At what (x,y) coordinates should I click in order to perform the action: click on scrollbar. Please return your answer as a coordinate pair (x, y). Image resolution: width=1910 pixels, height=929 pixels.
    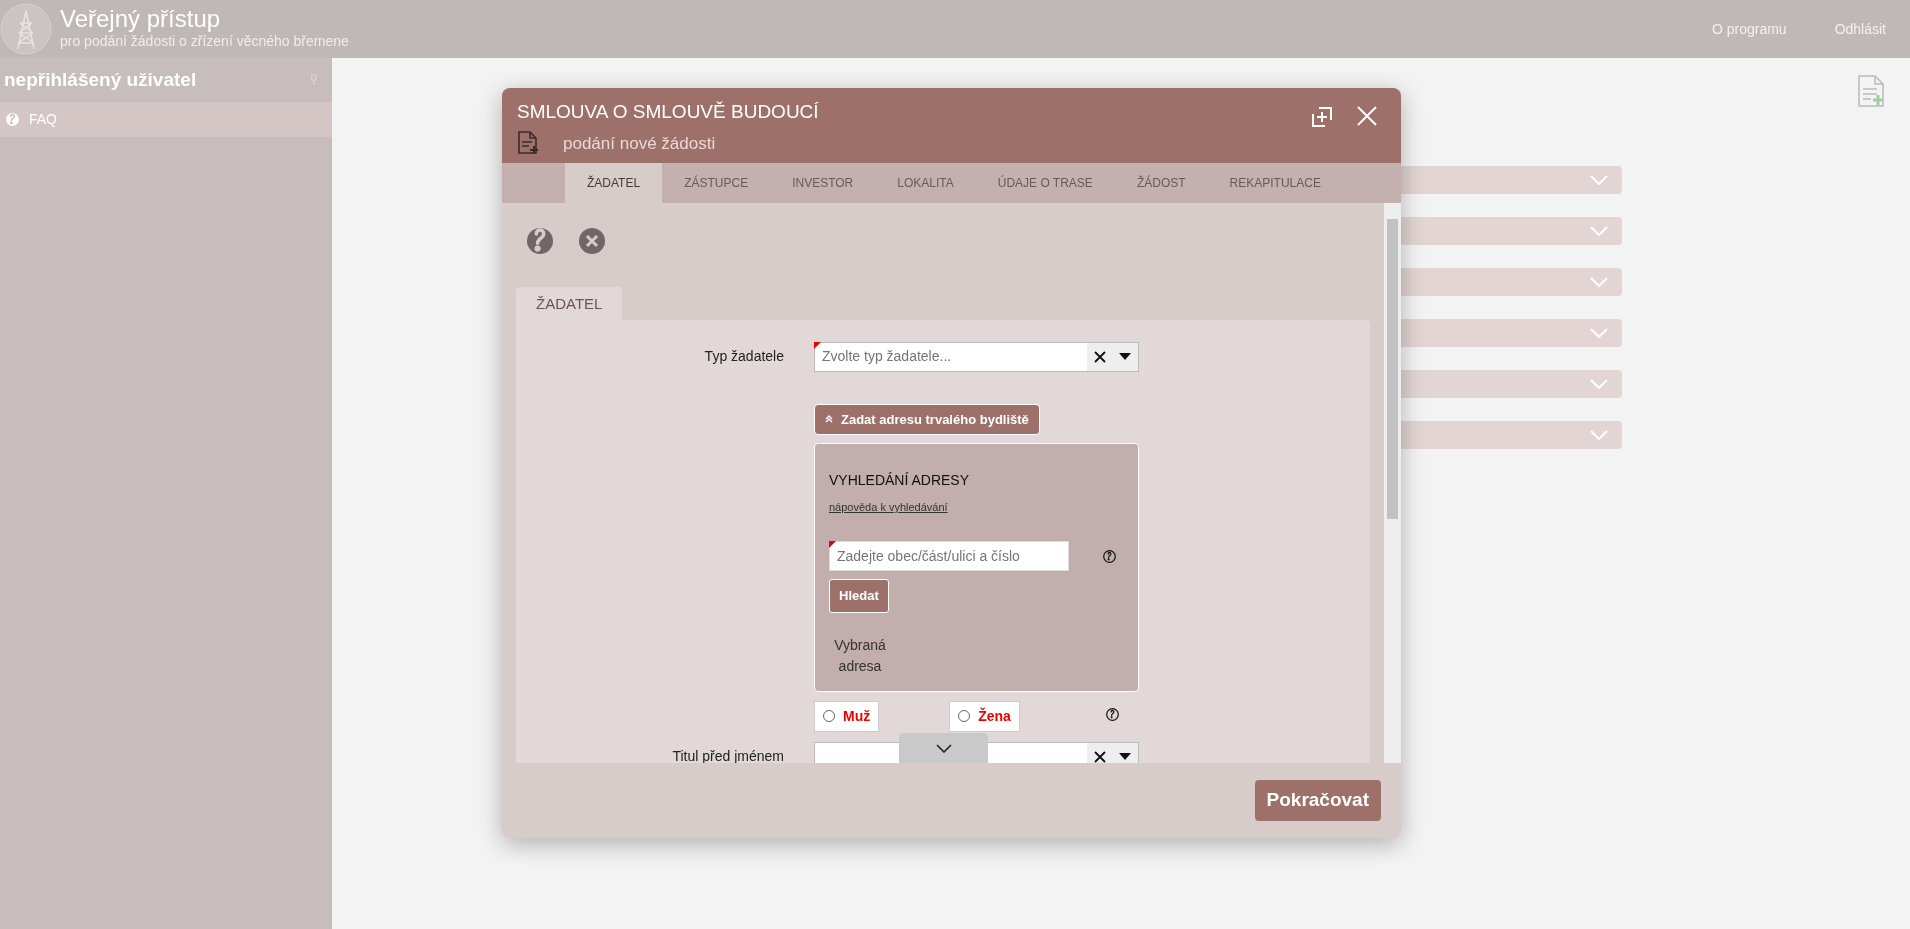
    Looking at the image, I should click on (1392, 483).